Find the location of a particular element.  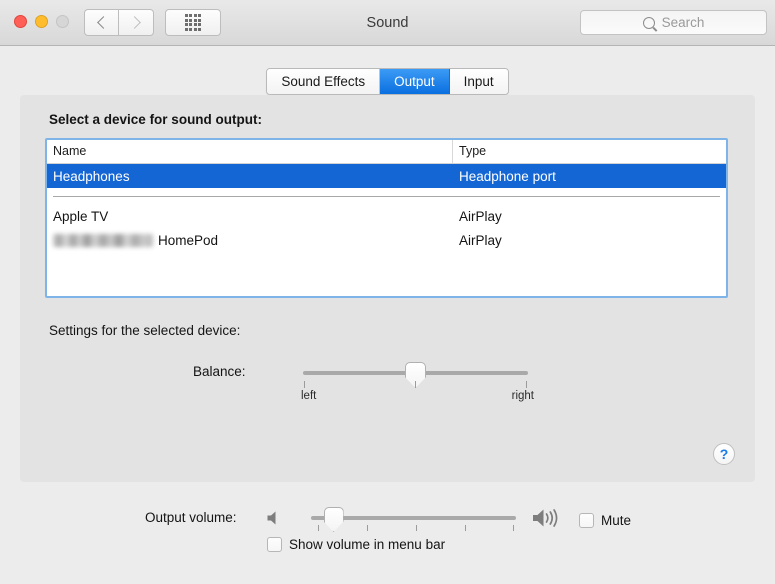

volume-slider-ticks is located at coordinates (413, 529).